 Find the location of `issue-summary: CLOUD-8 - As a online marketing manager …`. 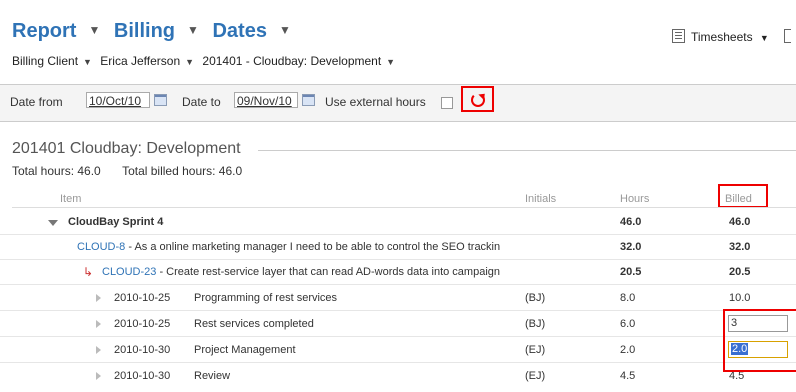

issue-summary: CLOUD-8 - As a online marketing manager … is located at coordinates (289, 247).